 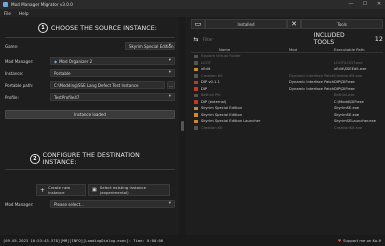 I want to click on column-mod: Mod, so click(x=311, y=49).